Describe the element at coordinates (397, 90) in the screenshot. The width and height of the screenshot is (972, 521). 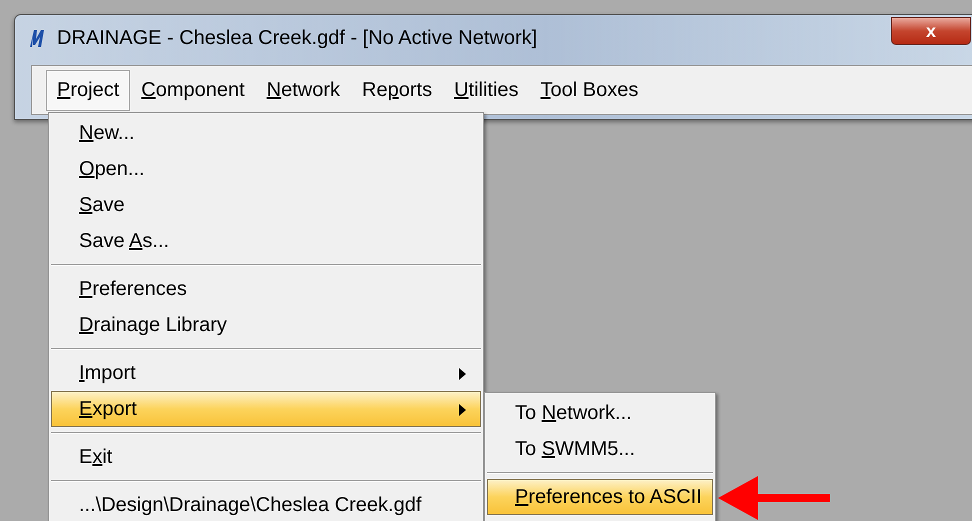
I see `menu-title: Reports` at that location.